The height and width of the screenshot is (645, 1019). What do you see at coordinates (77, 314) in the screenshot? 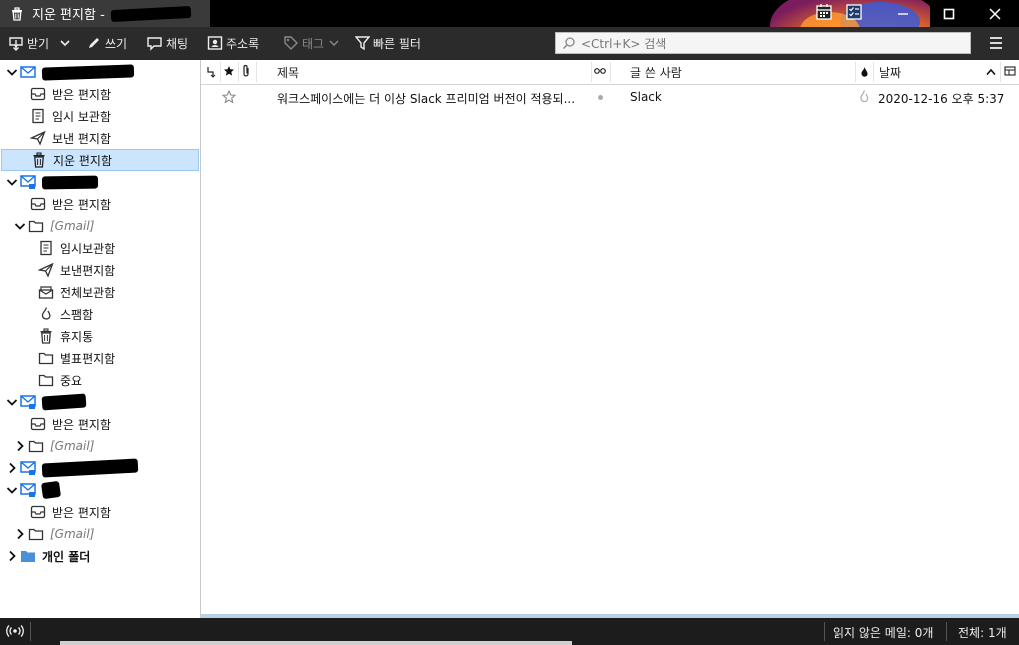
I see `folder-label: 스팸함` at bounding box center [77, 314].